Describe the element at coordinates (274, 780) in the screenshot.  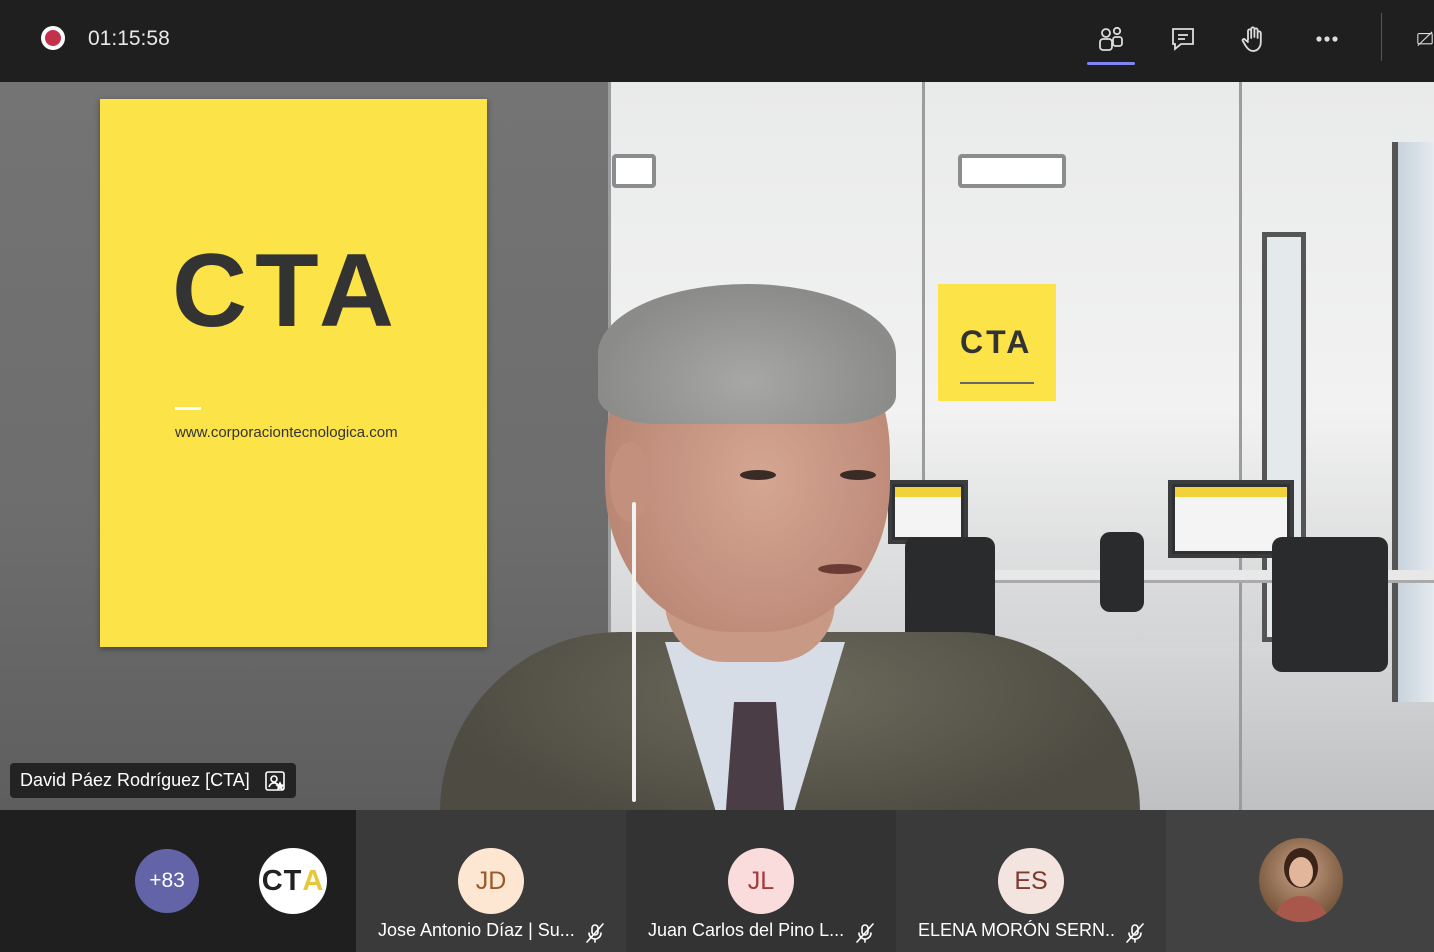
I see `organizer-badge-icon` at that location.